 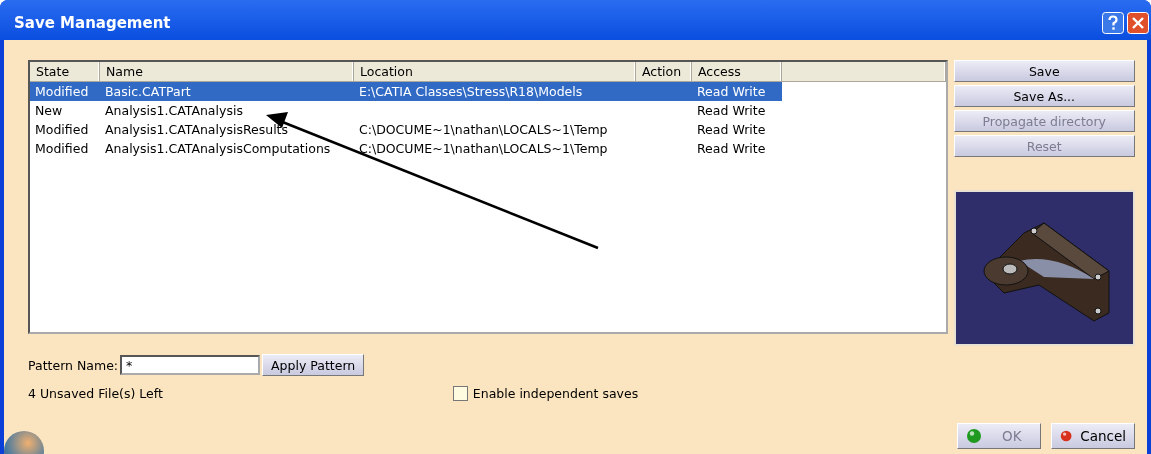 I want to click on table-cell-text: Analysis1.CATAnalysisResults, so click(x=197, y=130).